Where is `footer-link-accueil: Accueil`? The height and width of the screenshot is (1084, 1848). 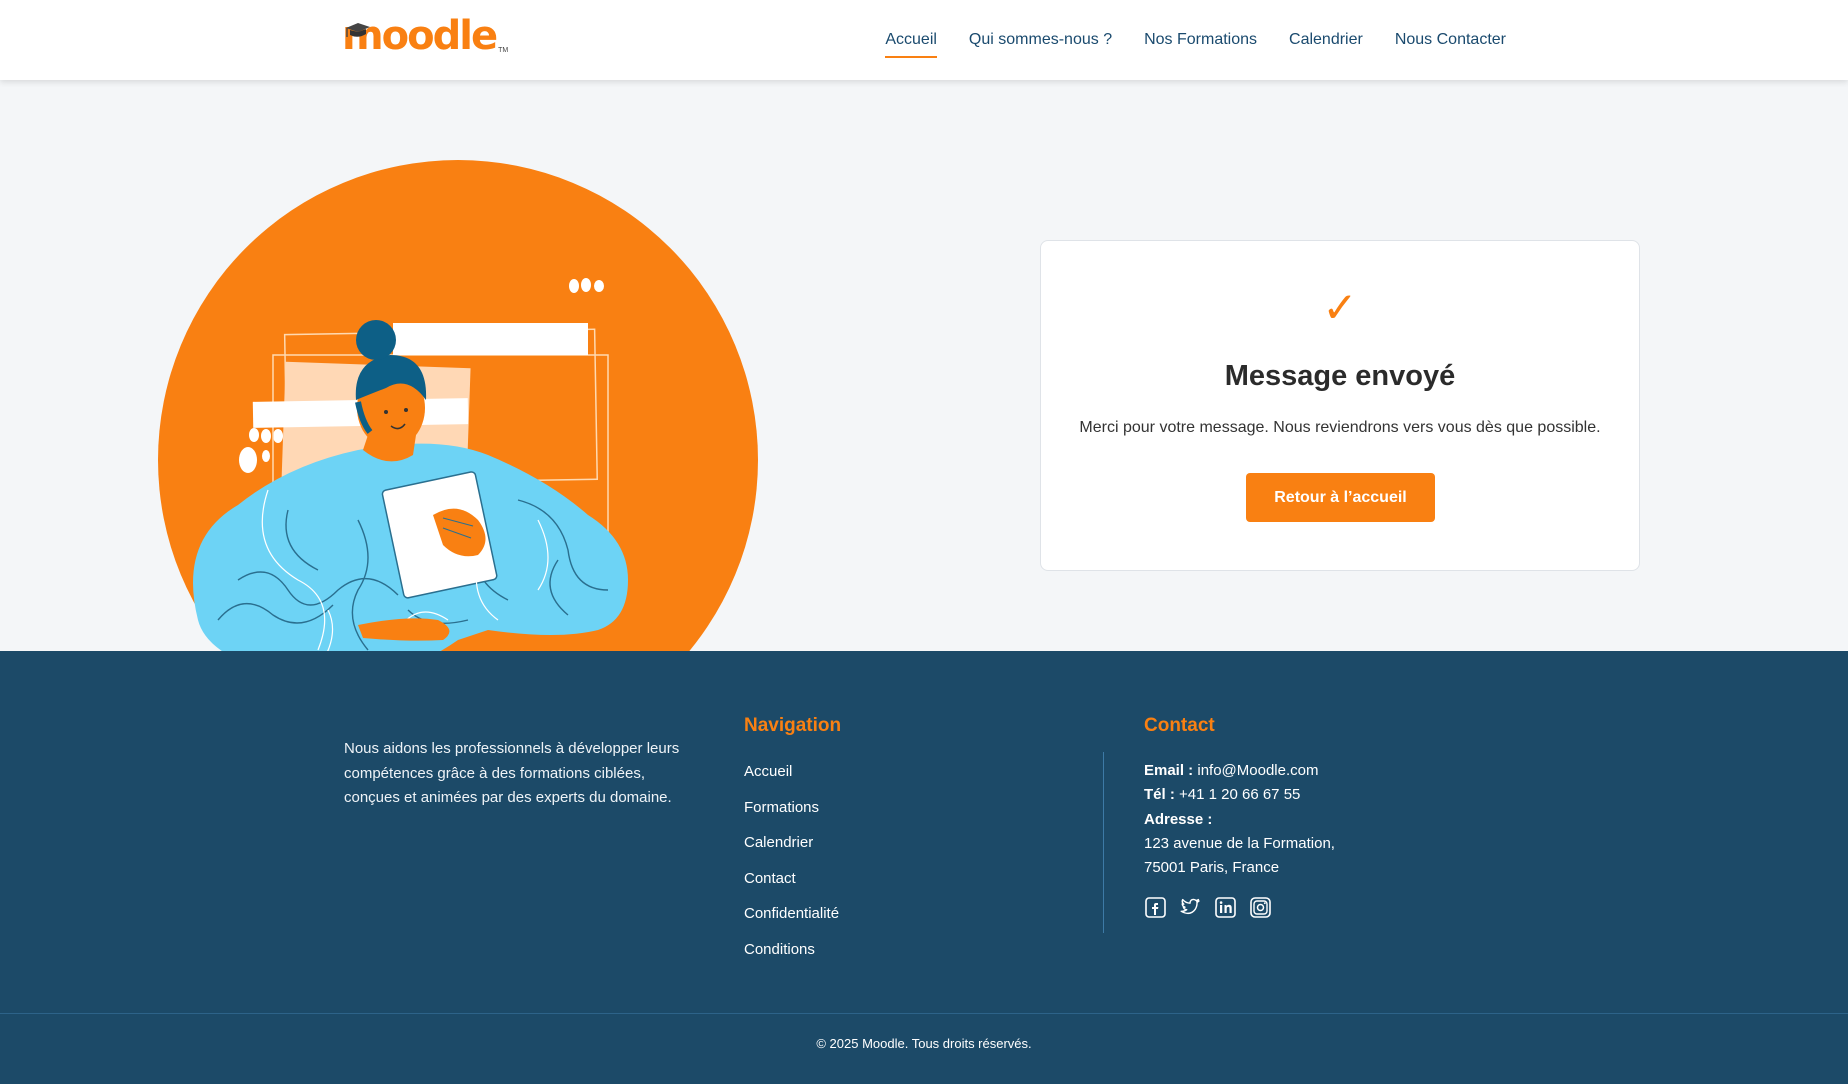 footer-link-accueil: Accueil is located at coordinates (791, 781).